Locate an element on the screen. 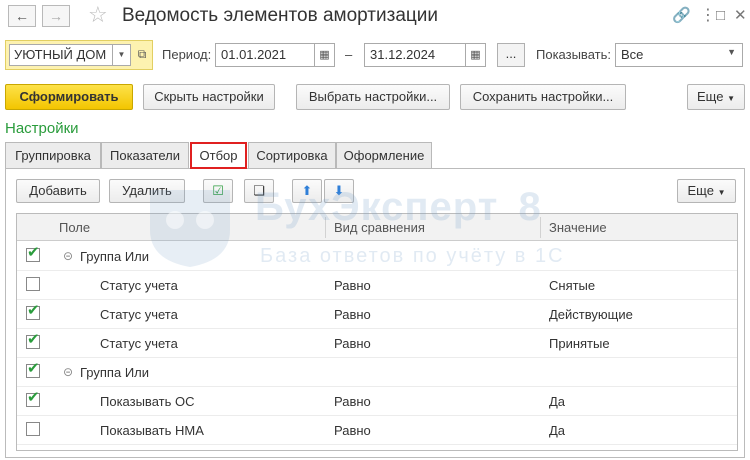 The image size is (750, 460). cell-value: Принятые is located at coordinates (579, 343).